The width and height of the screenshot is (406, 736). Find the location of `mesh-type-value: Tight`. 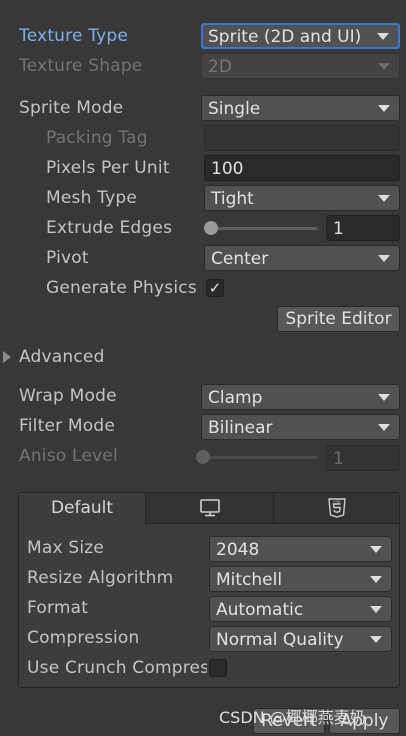

mesh-type-value: Tight is located at coordinates (232, 199).